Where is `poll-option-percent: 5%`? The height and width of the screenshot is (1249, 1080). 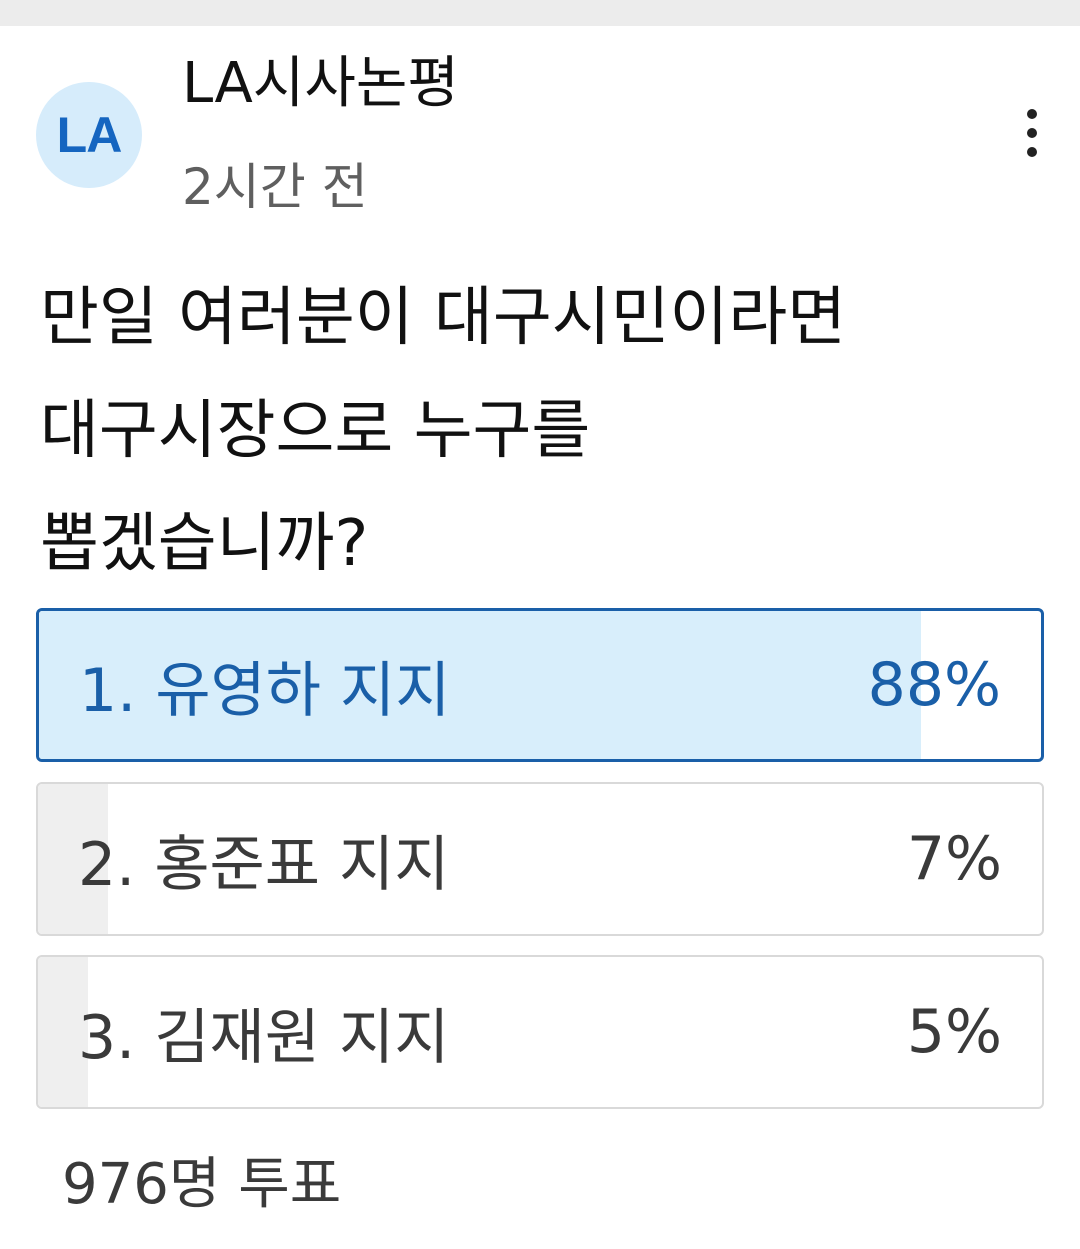 poll-option-percent: 5% is located at coordinates (954, 1032).